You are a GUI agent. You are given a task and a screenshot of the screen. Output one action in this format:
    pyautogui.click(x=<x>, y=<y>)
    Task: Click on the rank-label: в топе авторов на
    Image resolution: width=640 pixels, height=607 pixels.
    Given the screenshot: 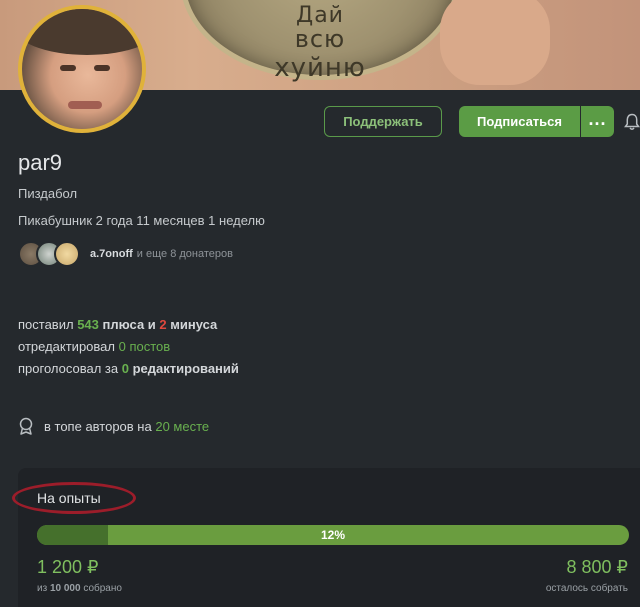 What is the action you would take?
    pyautogui.click(x=98, y=426)
    